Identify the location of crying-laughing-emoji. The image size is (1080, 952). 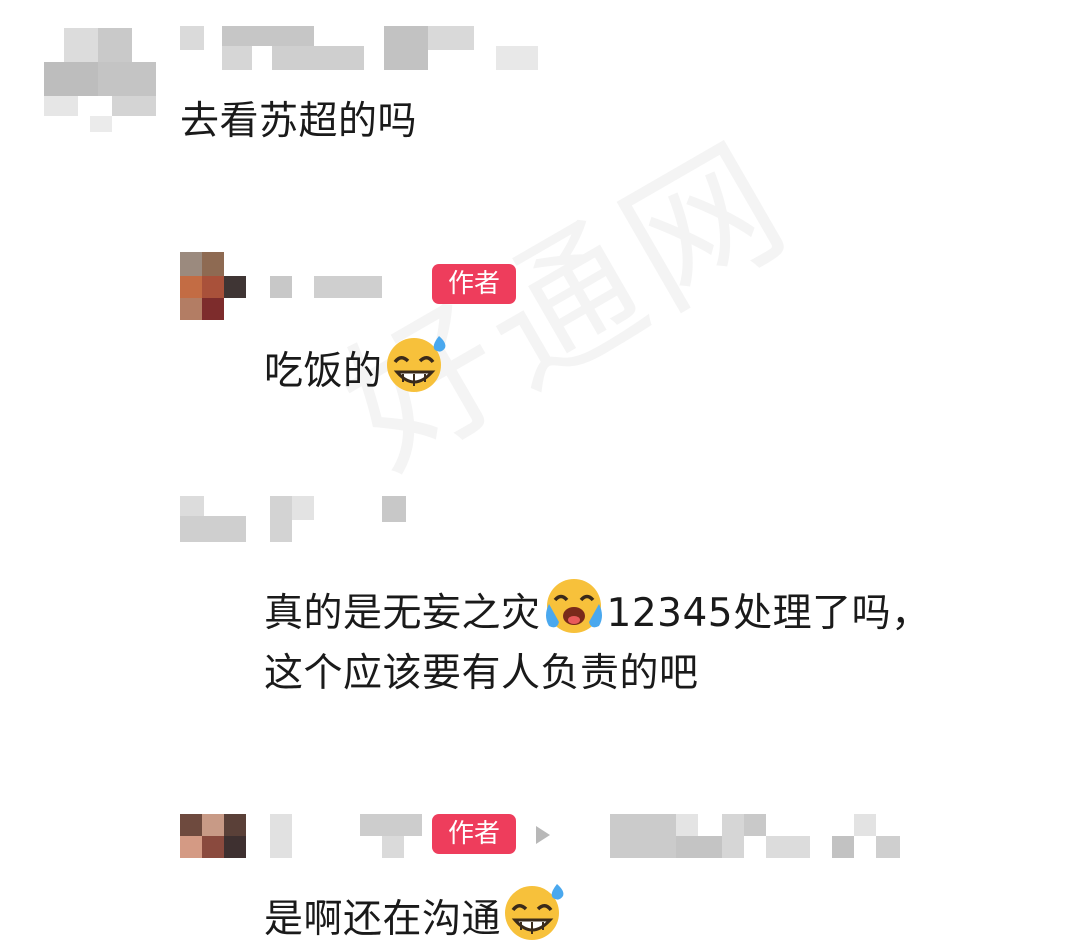
(574, 610).